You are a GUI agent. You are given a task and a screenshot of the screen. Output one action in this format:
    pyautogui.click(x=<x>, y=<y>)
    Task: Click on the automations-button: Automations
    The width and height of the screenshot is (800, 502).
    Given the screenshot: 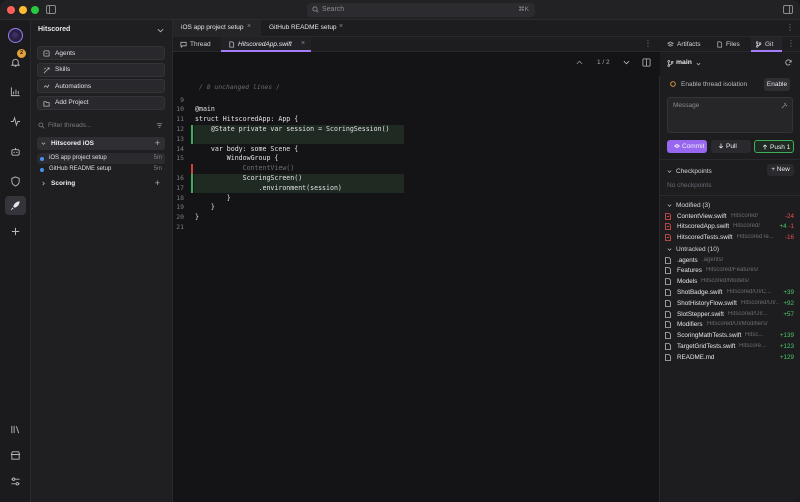 What is the action you would take?
    pyautogui.click(x=101, y=86)
    